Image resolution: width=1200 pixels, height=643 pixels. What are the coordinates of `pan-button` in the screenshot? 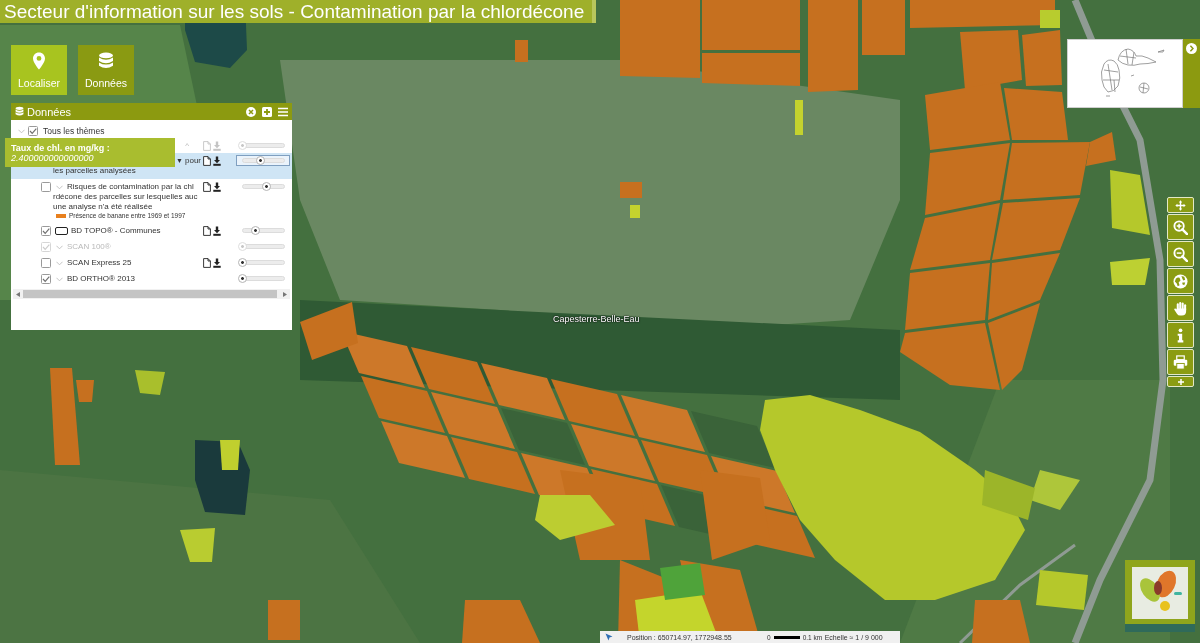 It's located at (1180, 308).